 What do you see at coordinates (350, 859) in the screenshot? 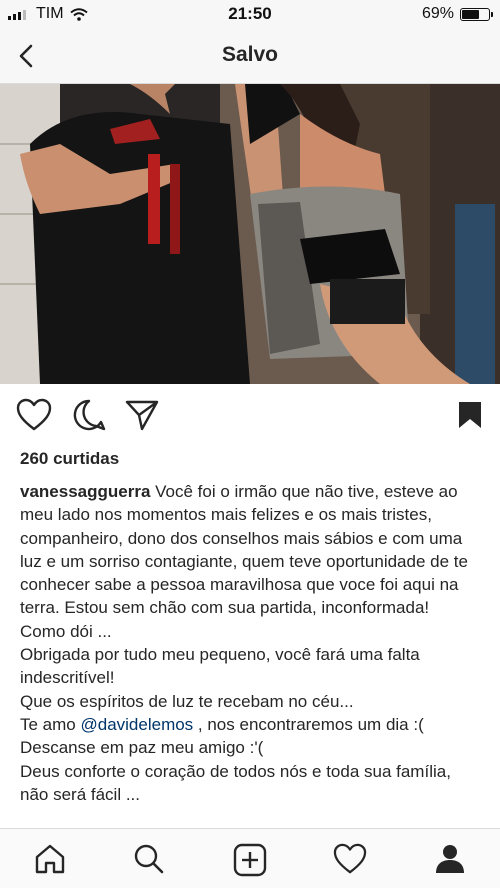
I see `activity-heart-icon` at bounding box center [350, 859].